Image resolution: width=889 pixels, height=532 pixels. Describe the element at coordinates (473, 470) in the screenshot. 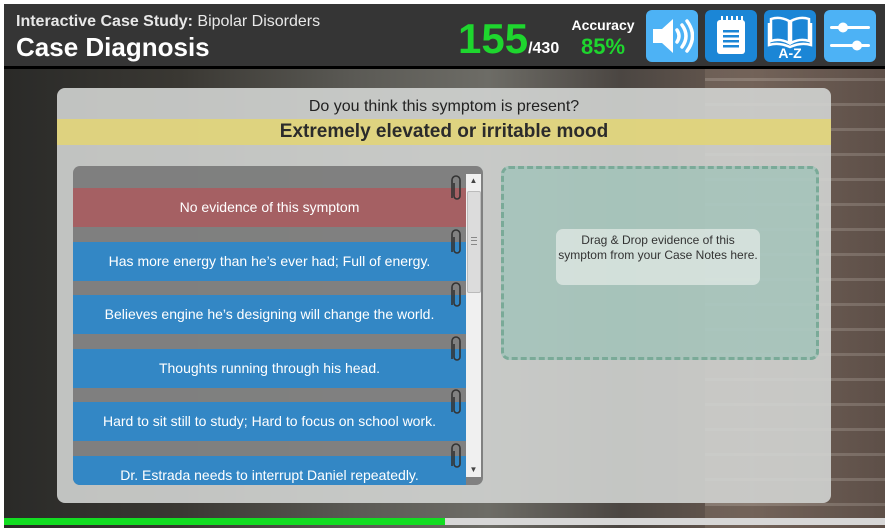

I see `scroll-down-arrow-icon: ▼` at that location.